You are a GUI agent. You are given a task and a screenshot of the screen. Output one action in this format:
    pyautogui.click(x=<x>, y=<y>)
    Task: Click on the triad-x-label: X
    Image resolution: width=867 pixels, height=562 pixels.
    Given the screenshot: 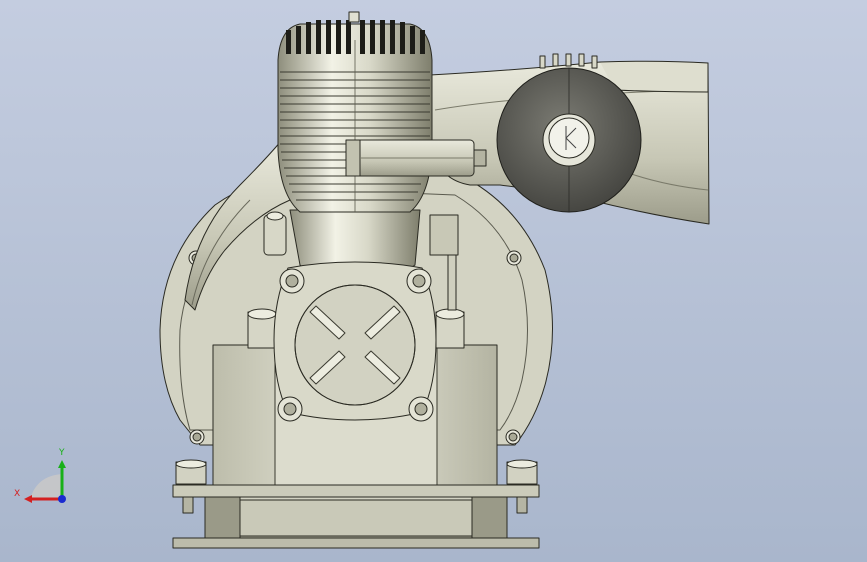 What is the action you would take?
    pyautogui.click(x=17, y=494)
    